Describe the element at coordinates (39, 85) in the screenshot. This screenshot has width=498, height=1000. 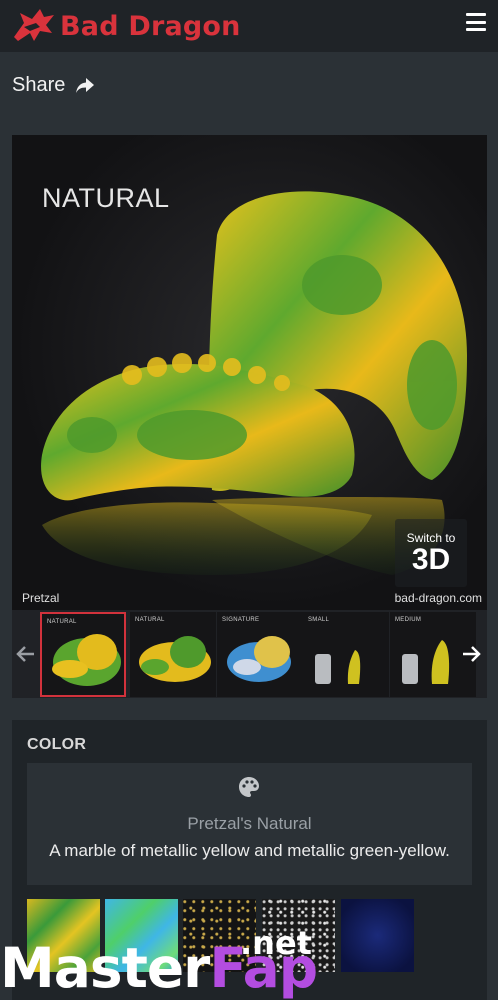
I see `share-label: Share` at that location.